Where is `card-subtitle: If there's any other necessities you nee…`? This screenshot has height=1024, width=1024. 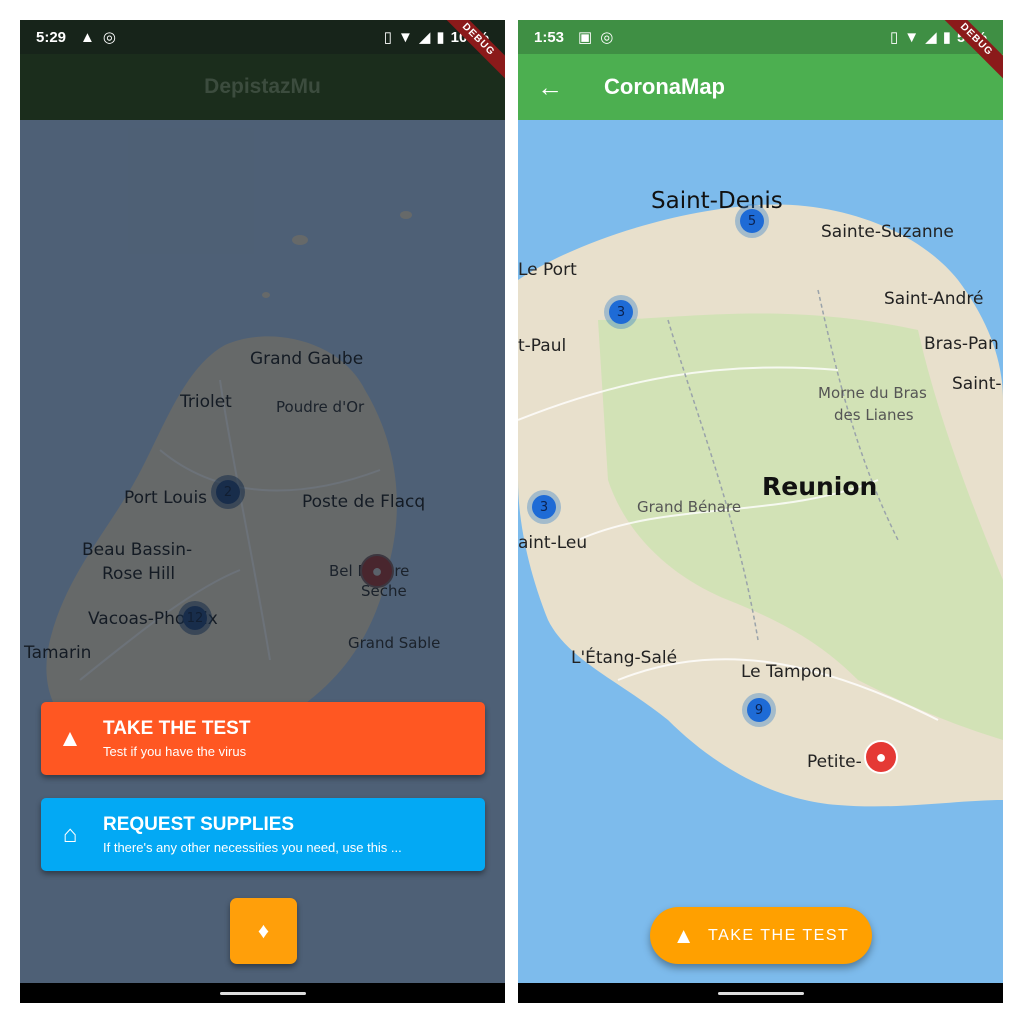
card-subtitle: If there's any other necessities you nee… is located at coordinates (252, 847).